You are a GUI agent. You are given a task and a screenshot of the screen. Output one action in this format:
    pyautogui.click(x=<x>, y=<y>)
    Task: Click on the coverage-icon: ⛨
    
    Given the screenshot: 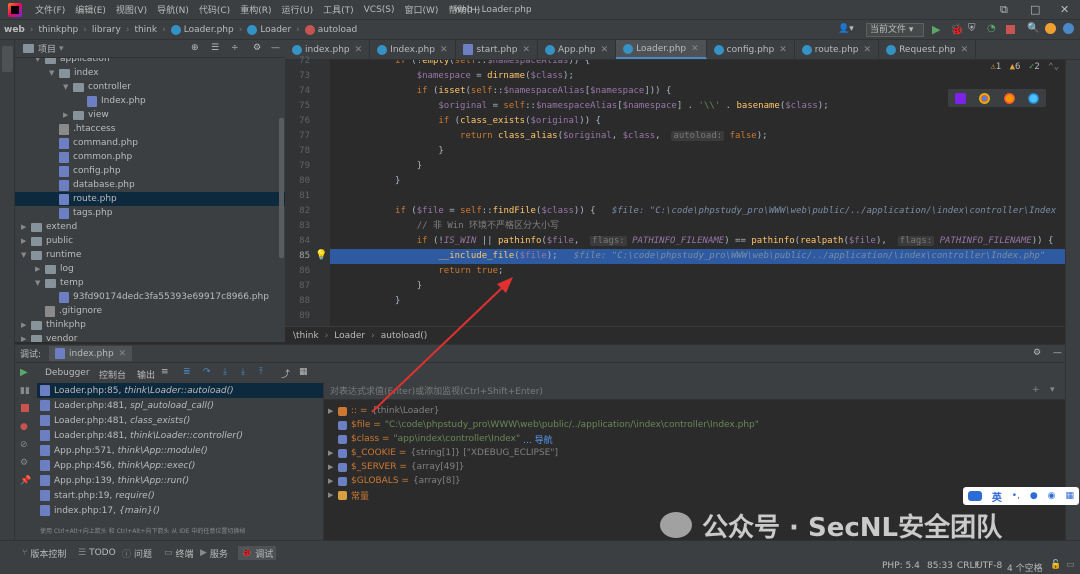 What is the action you would take?
    pyautogui.click(x=972, y=28)
    